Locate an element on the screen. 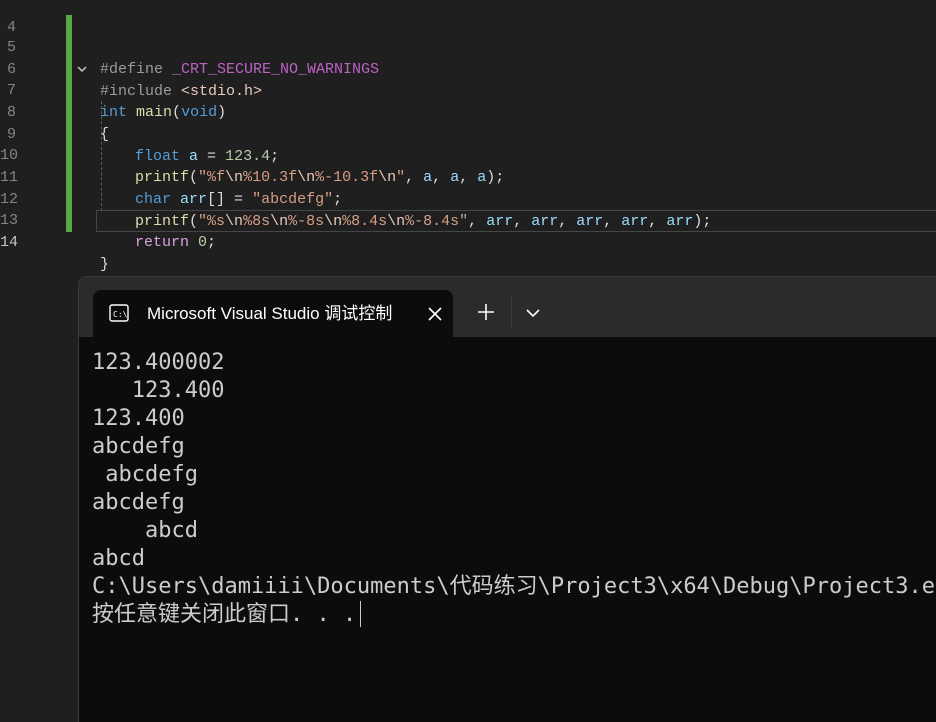 The width and height of the screenshot is (936, 722). code-line: 7 int main(void) is located at coordinates (468, 89).